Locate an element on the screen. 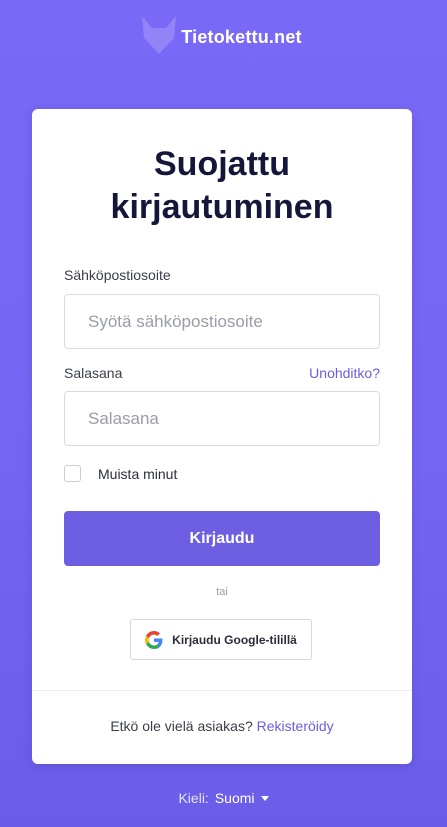  forgot-password-link: Unohditko? is located at coordinates (344, 373).